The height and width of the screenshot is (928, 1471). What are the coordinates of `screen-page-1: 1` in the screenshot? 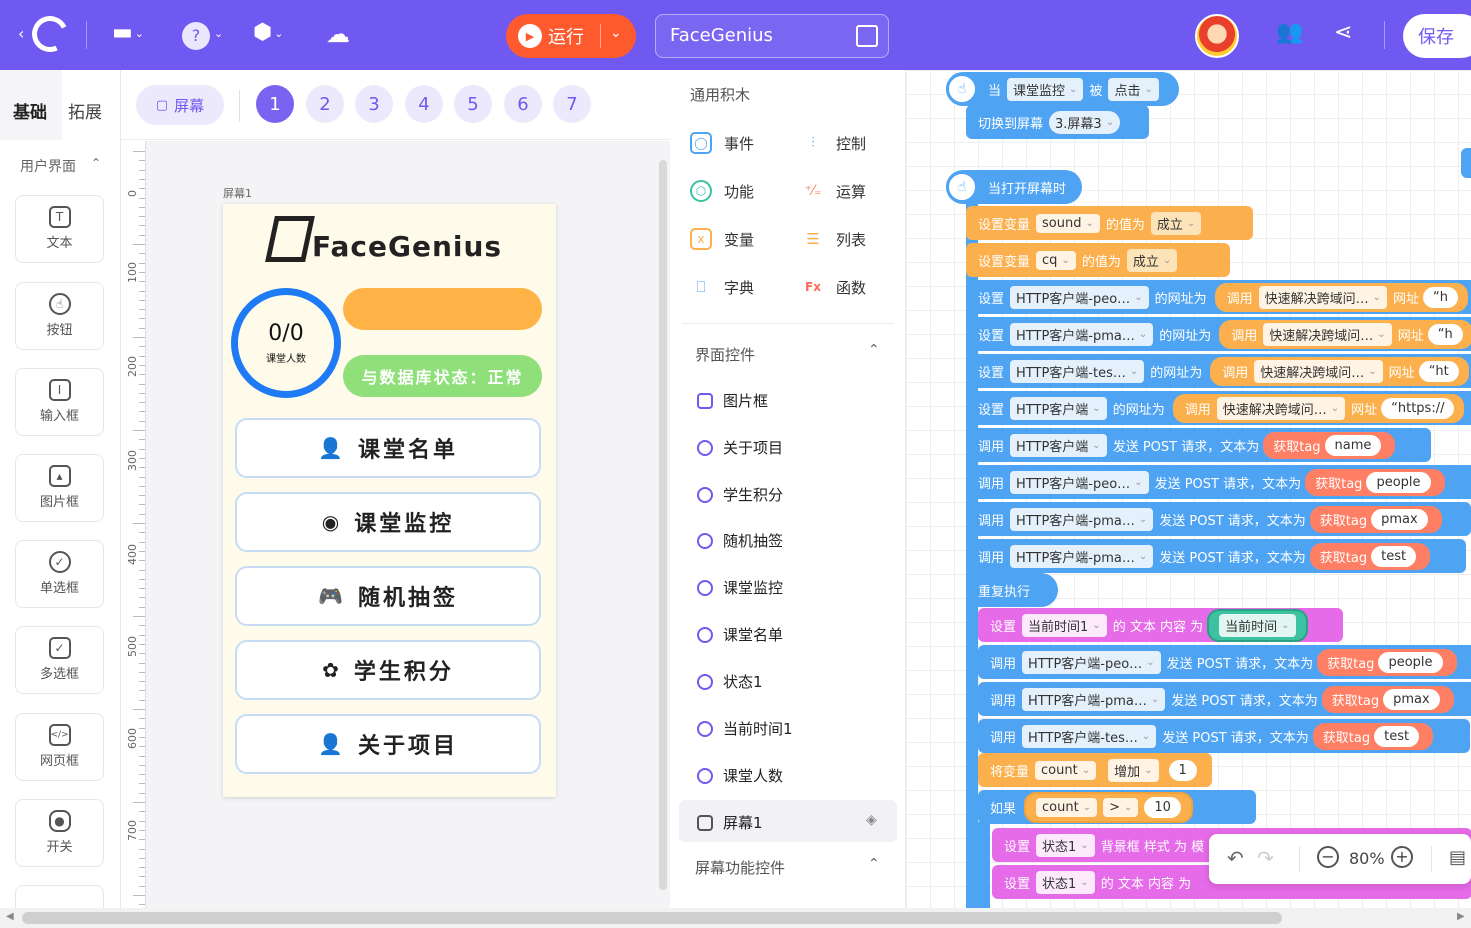 It's located at (275, 104).